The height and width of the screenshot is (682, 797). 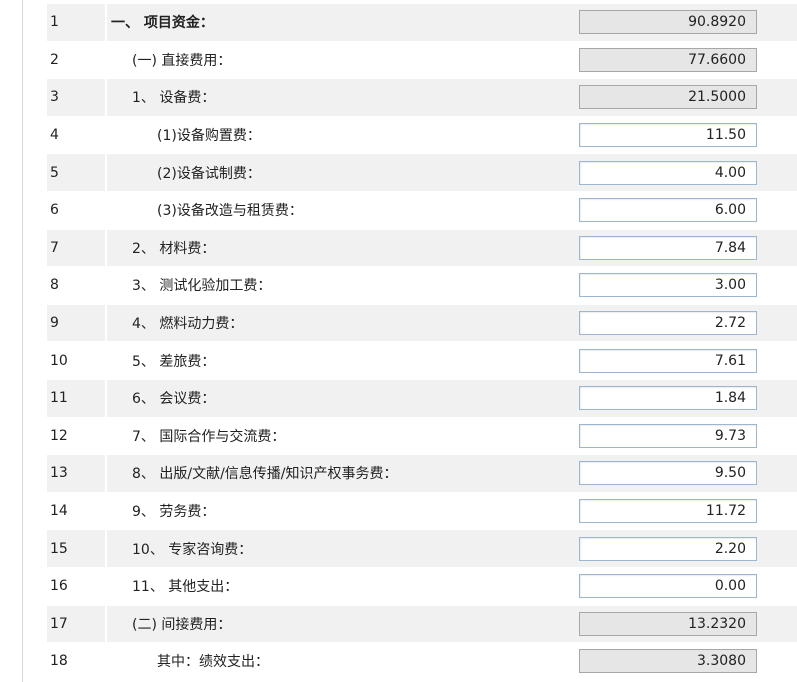 I want to click on row-label: (2)设备试制费：, so click(x=209, y=173).